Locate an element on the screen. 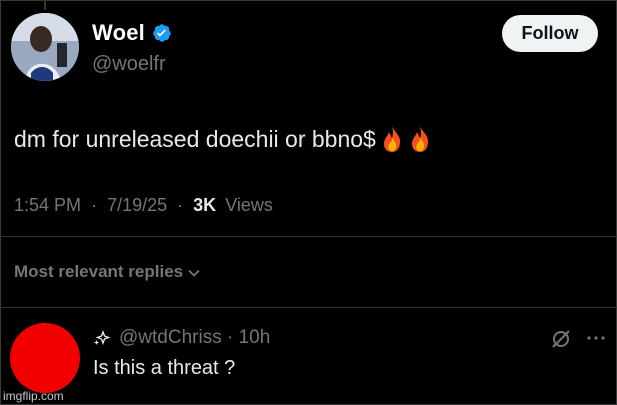  replies-sort-dropdown: Most relevant replies is located at coordinates (107, 272).